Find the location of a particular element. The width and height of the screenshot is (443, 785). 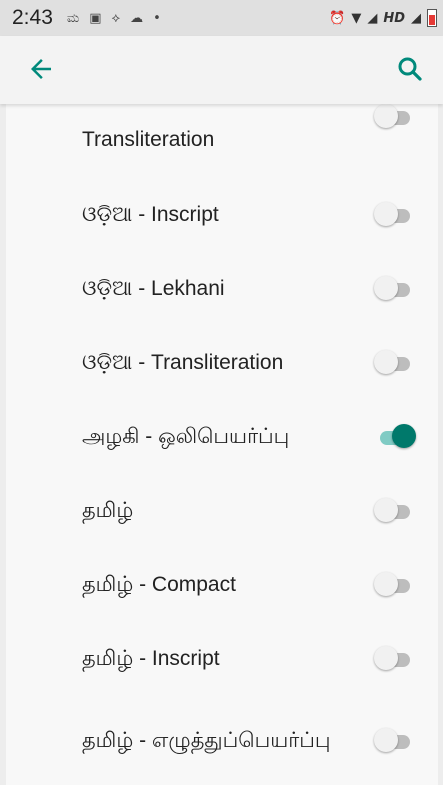

notification-icons: ಮ ▣ ⟡ ☁ • is located at coordinates (114, 18).